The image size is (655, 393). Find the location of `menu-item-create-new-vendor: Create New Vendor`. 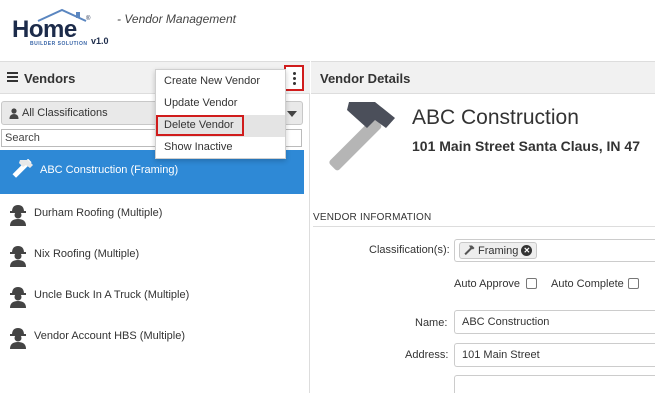

menu-item-create-new-vendor: Create New Vendor is located at coordinates (220, 81).